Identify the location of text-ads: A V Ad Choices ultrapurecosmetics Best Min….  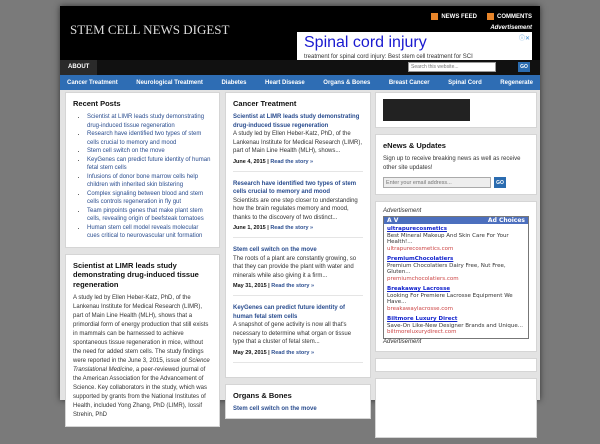
(456, 277).